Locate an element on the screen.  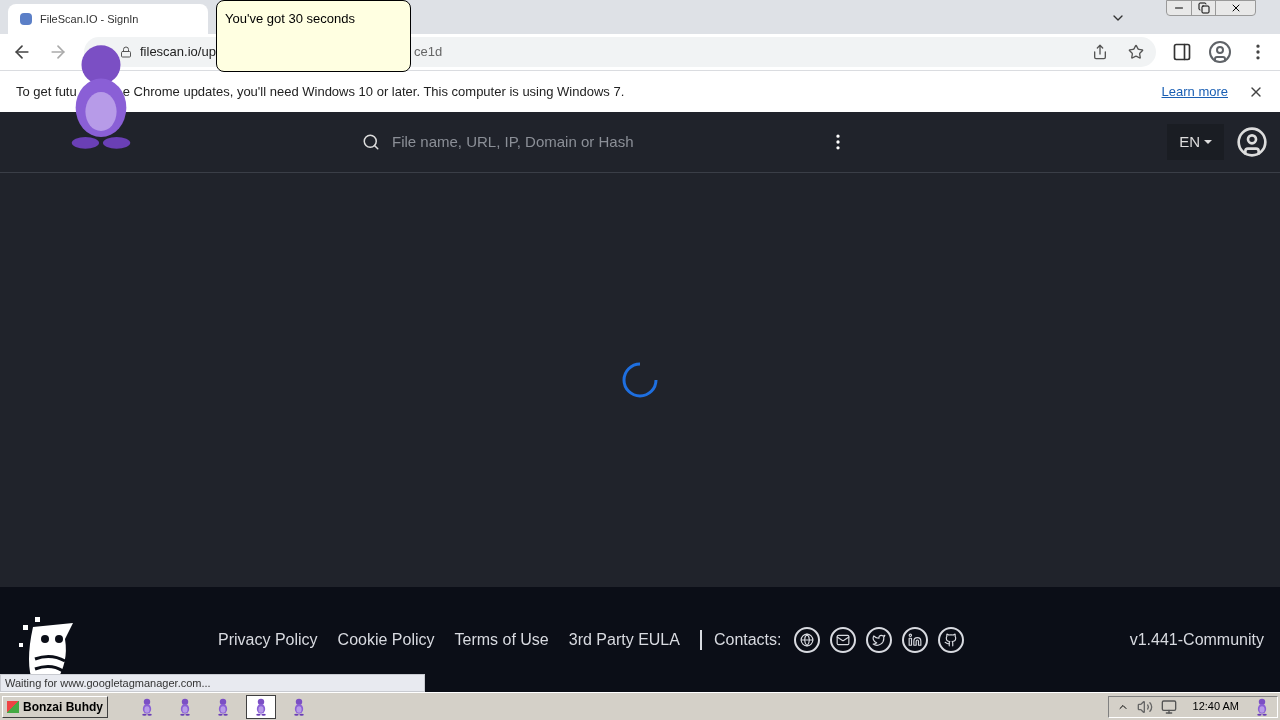
start-button: Bonzai Buhdy is located at coordinates (55, 706).